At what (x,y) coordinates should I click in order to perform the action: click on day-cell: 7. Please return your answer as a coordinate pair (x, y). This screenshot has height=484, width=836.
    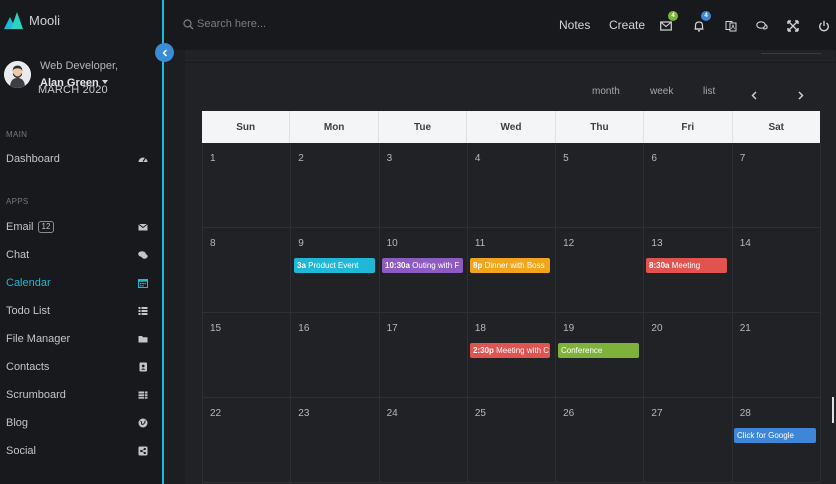
    Looking at the image, I should click on (777, 185).